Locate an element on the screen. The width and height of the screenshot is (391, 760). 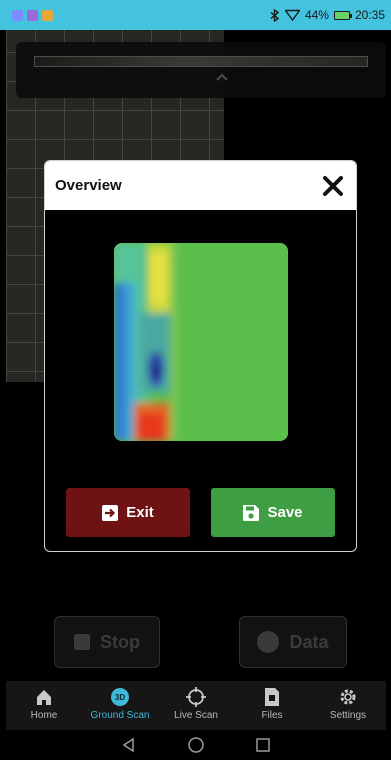
recents-icon is located at coordinates (263, 745).